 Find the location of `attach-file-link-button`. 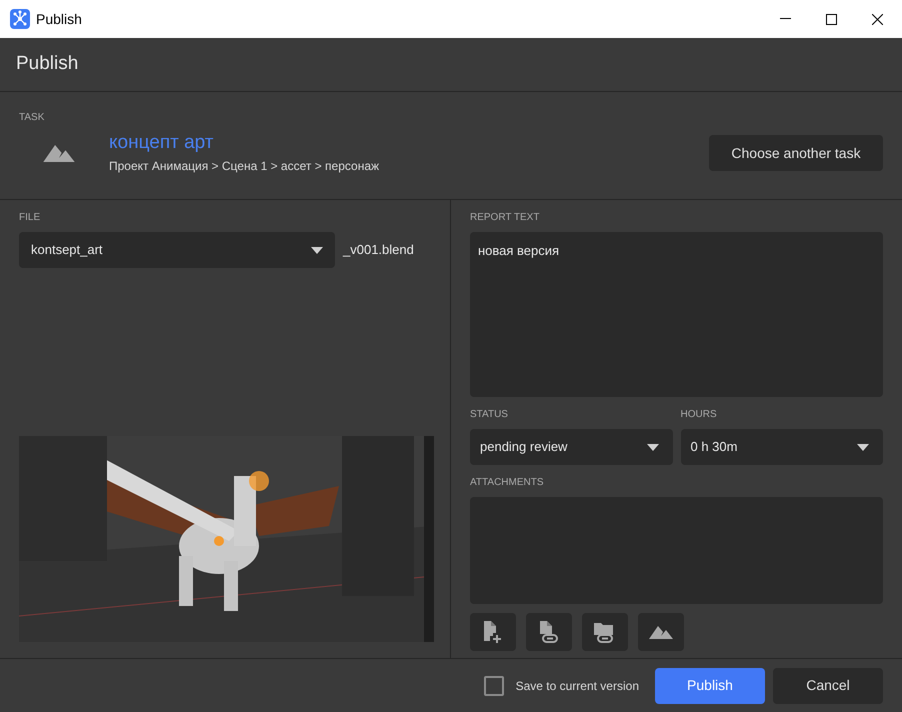

attach-file-link-button is located at coordinates (549, 632).